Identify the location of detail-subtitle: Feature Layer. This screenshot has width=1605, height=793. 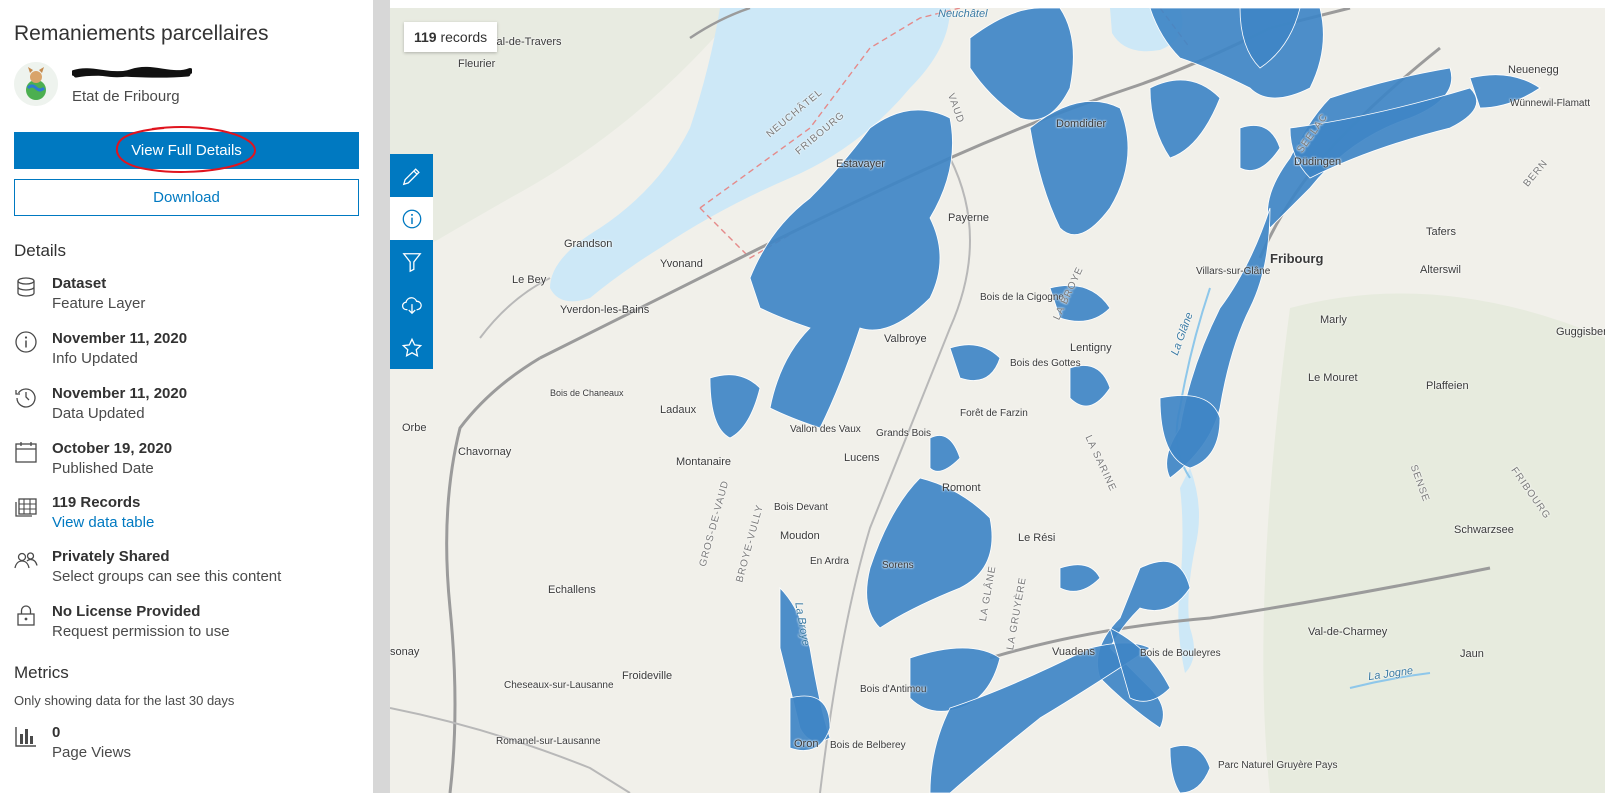
(99, 303).